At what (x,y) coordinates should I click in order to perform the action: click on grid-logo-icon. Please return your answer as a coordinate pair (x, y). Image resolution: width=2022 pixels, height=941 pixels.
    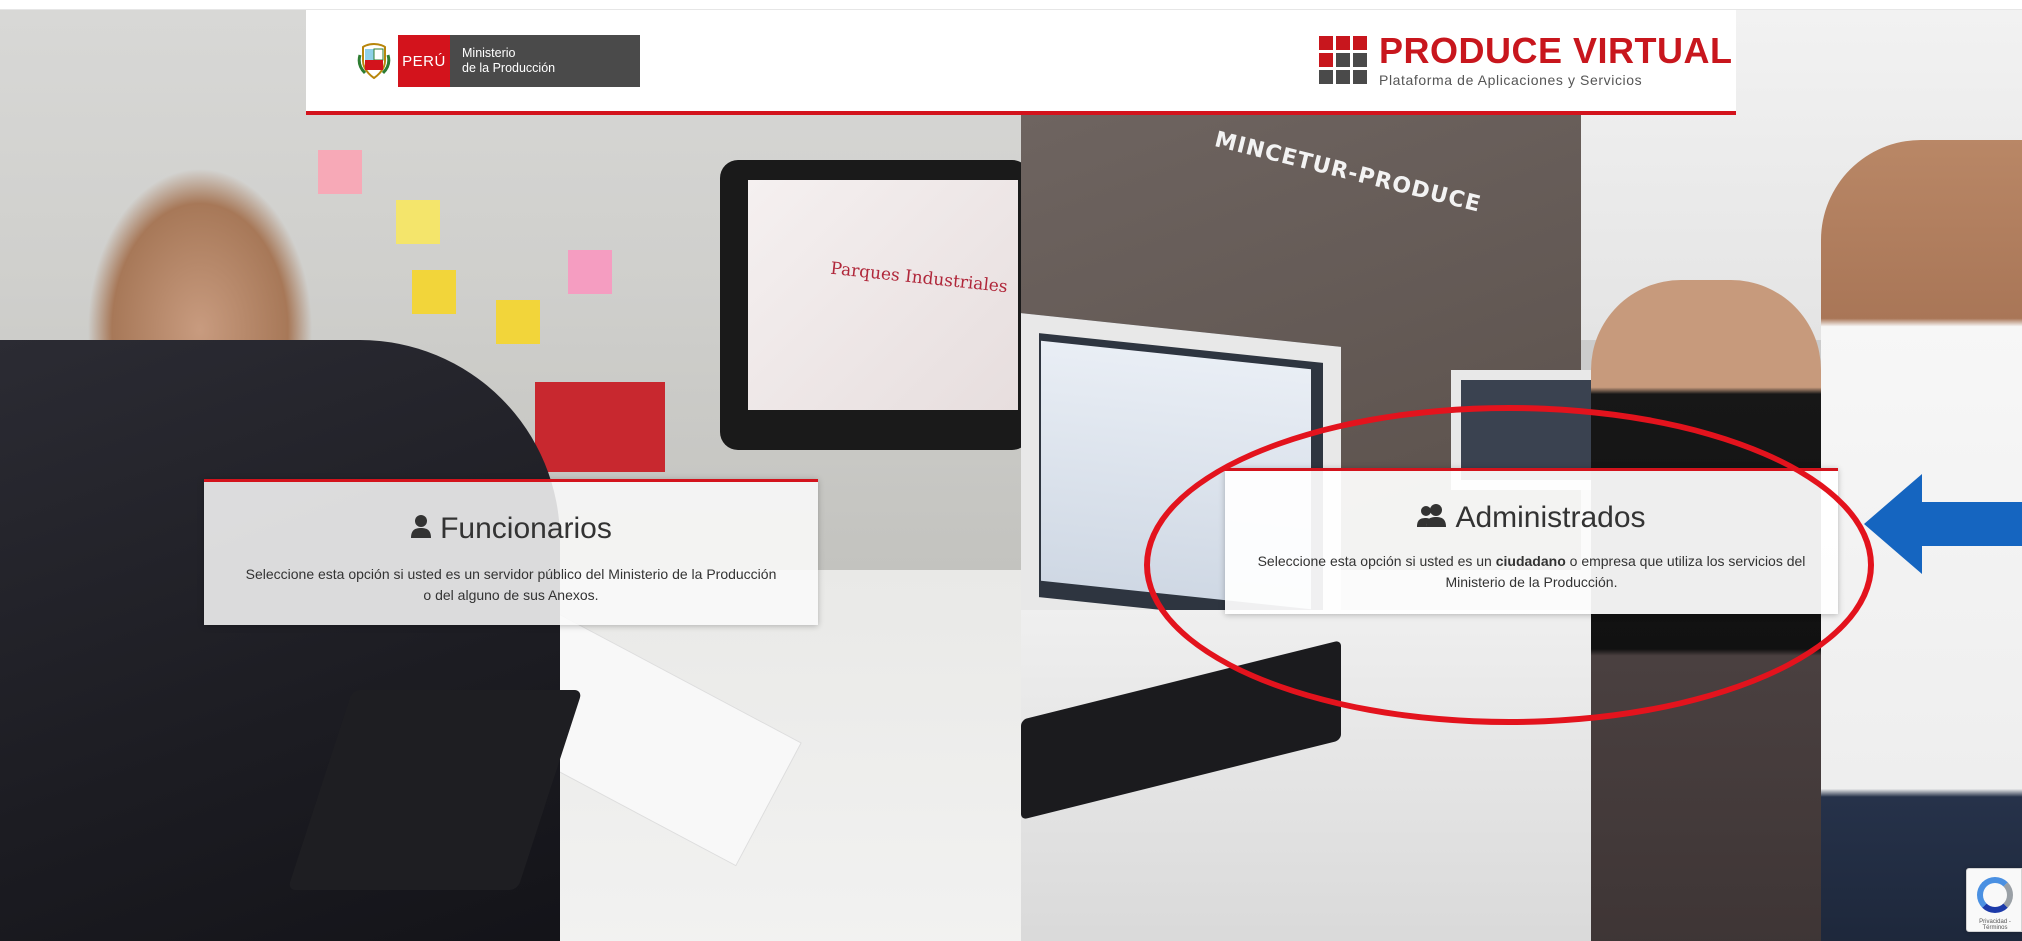
    Looking at the image, I should click on (1343, 60).